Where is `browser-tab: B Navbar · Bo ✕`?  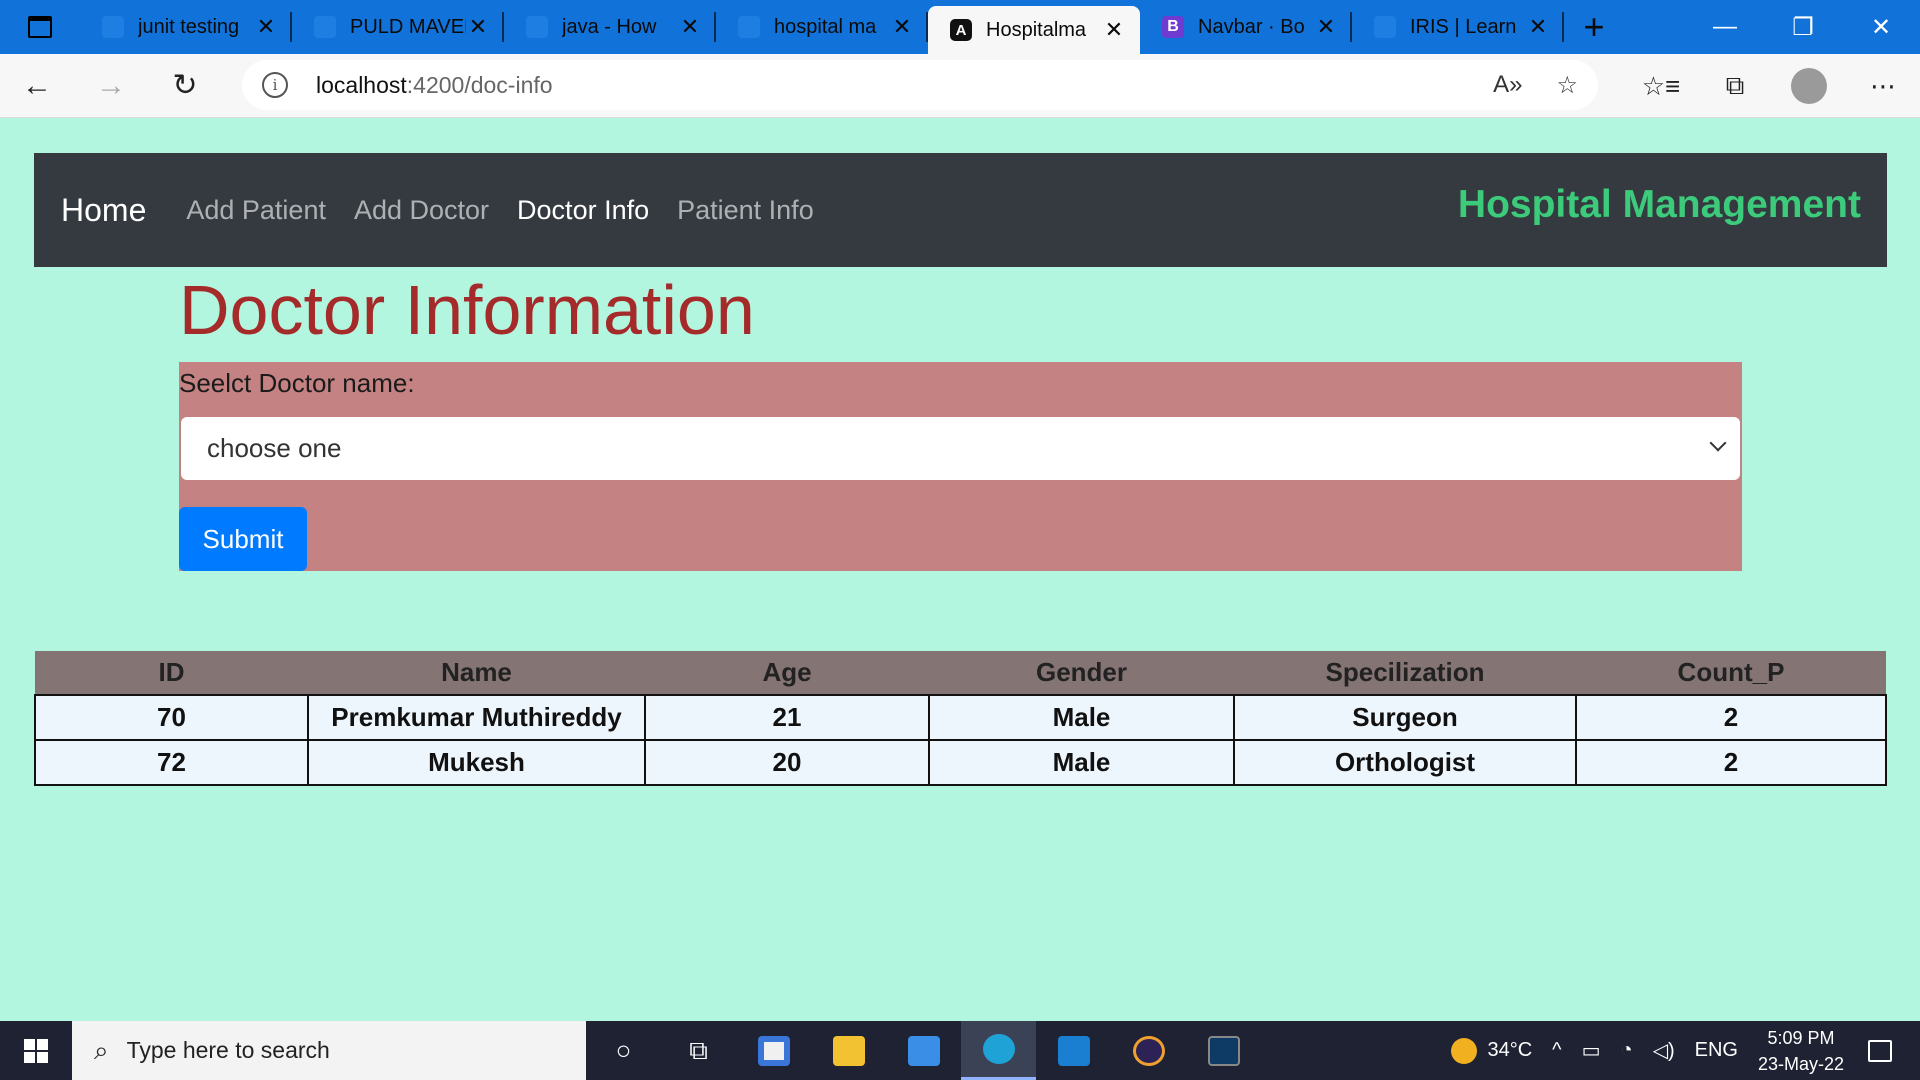 browser-tab: B Navbar · Bo ✕ is located at coordinates (1246, 27).